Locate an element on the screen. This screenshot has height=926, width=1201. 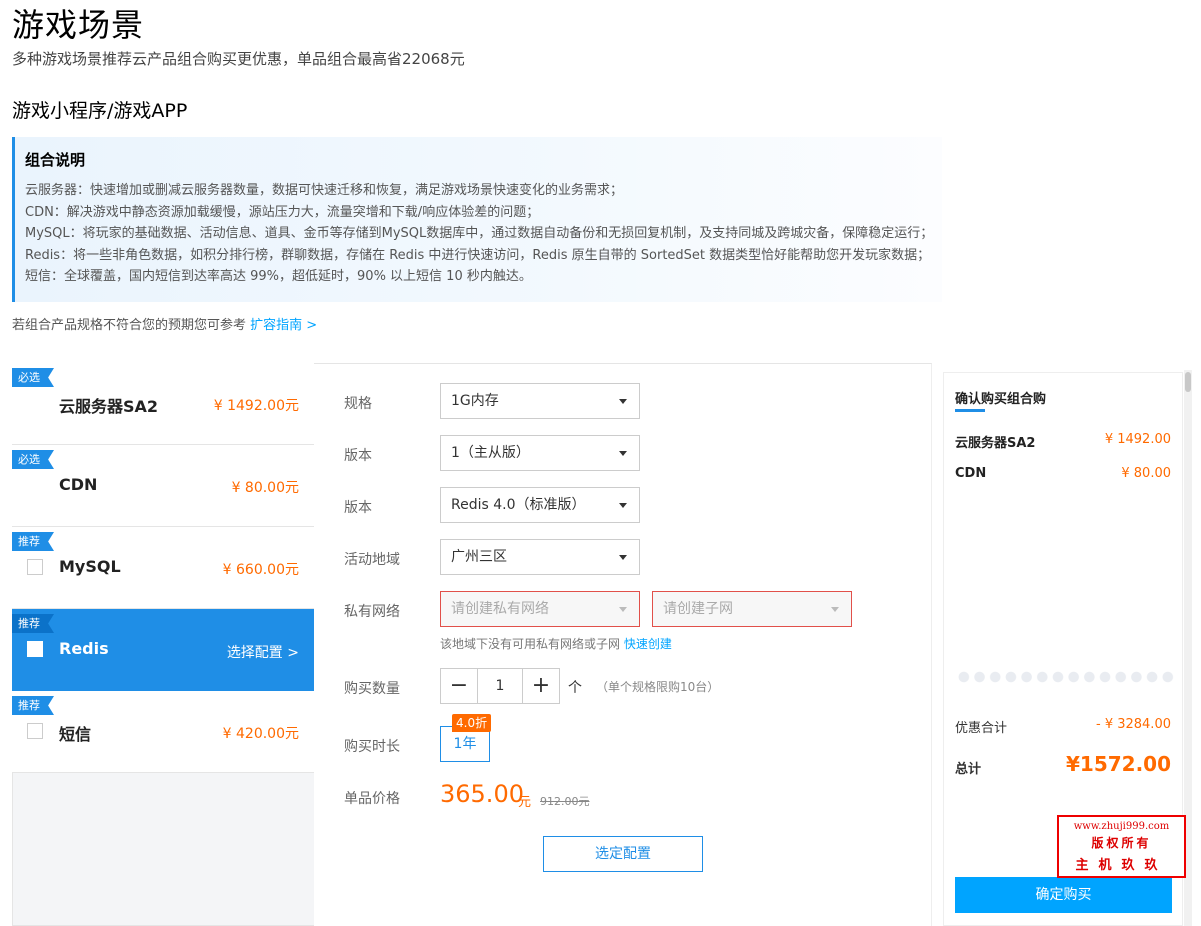
region-select: 广州三区 is located at coordinates (540, 557).